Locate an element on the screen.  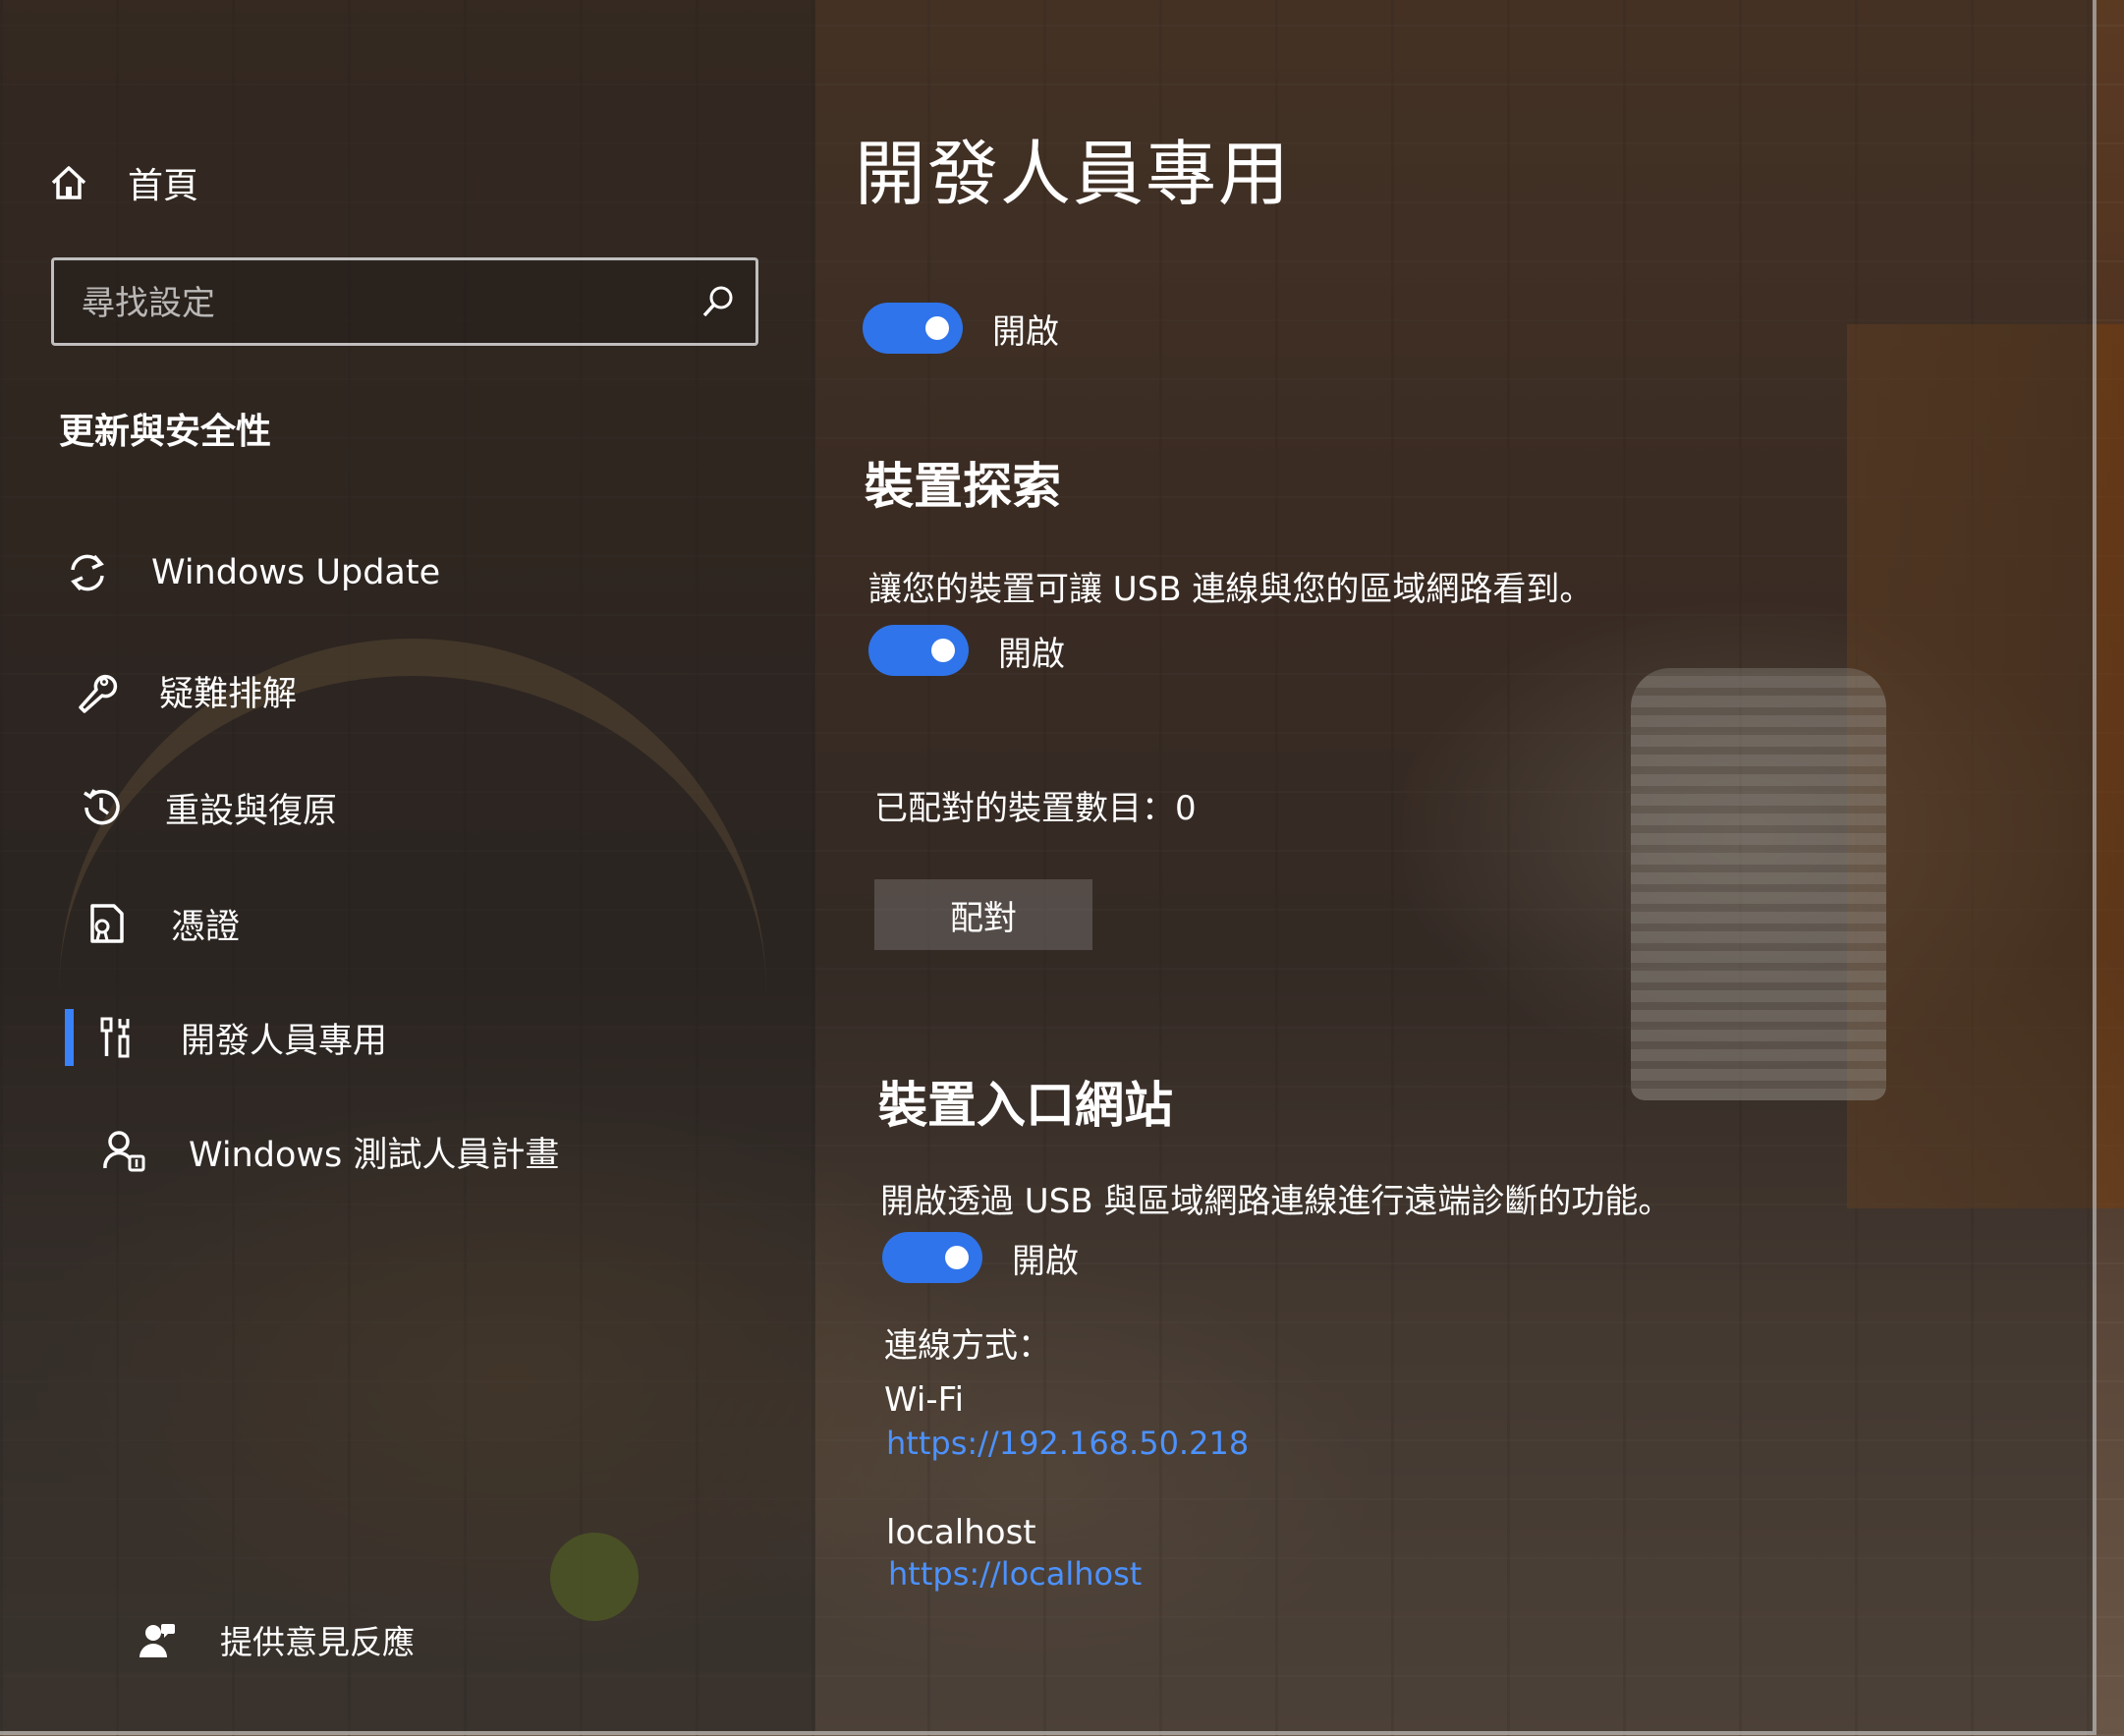
sidebar-item-recovery: 重設與復原 is located at coordinates (208, 807).